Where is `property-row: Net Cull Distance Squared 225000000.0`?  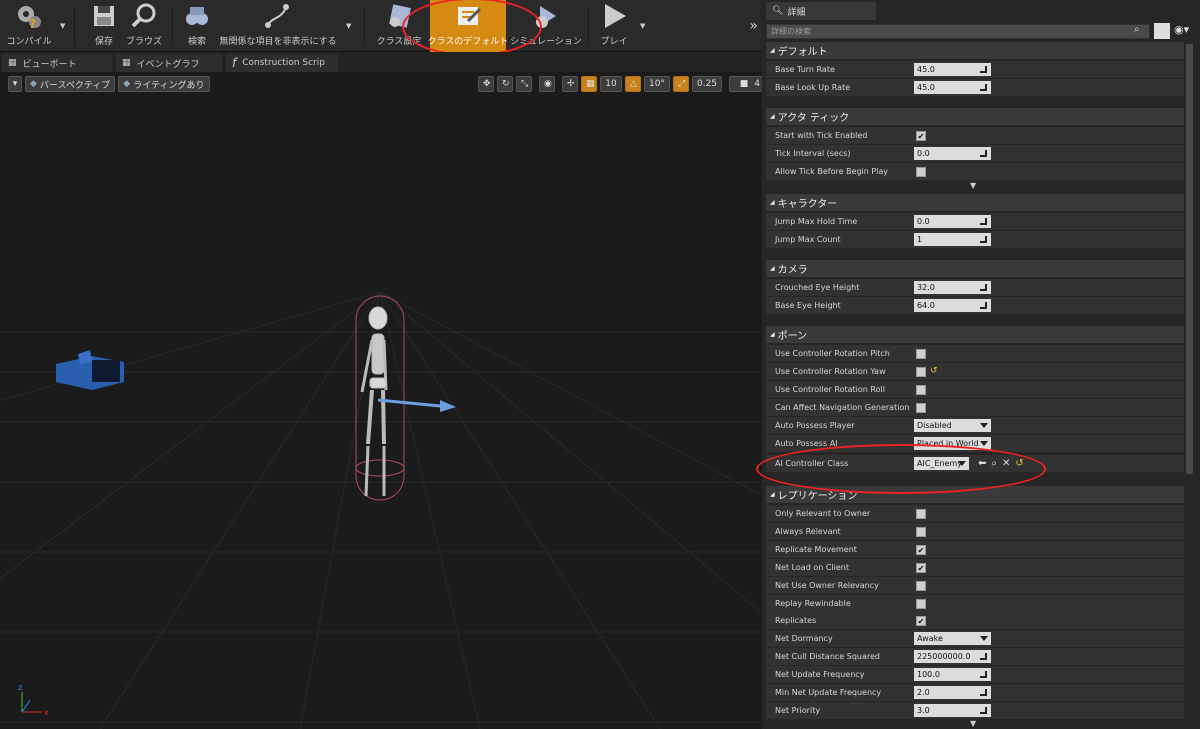
property-row: Net Cull Distance Squared 225000000.0 is located at coordinates (975, 657).